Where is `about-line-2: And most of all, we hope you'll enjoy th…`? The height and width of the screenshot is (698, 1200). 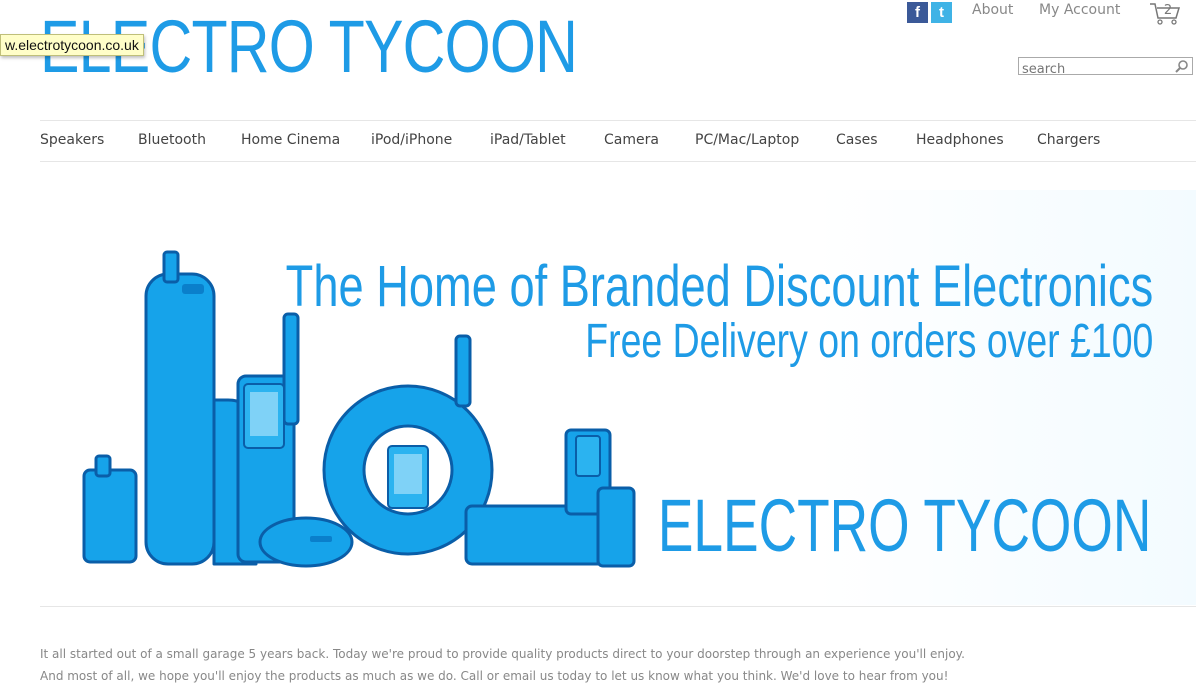
about-line-2: And most of all, we hope you'll enjoy th… is located at coordinates (494, 676).